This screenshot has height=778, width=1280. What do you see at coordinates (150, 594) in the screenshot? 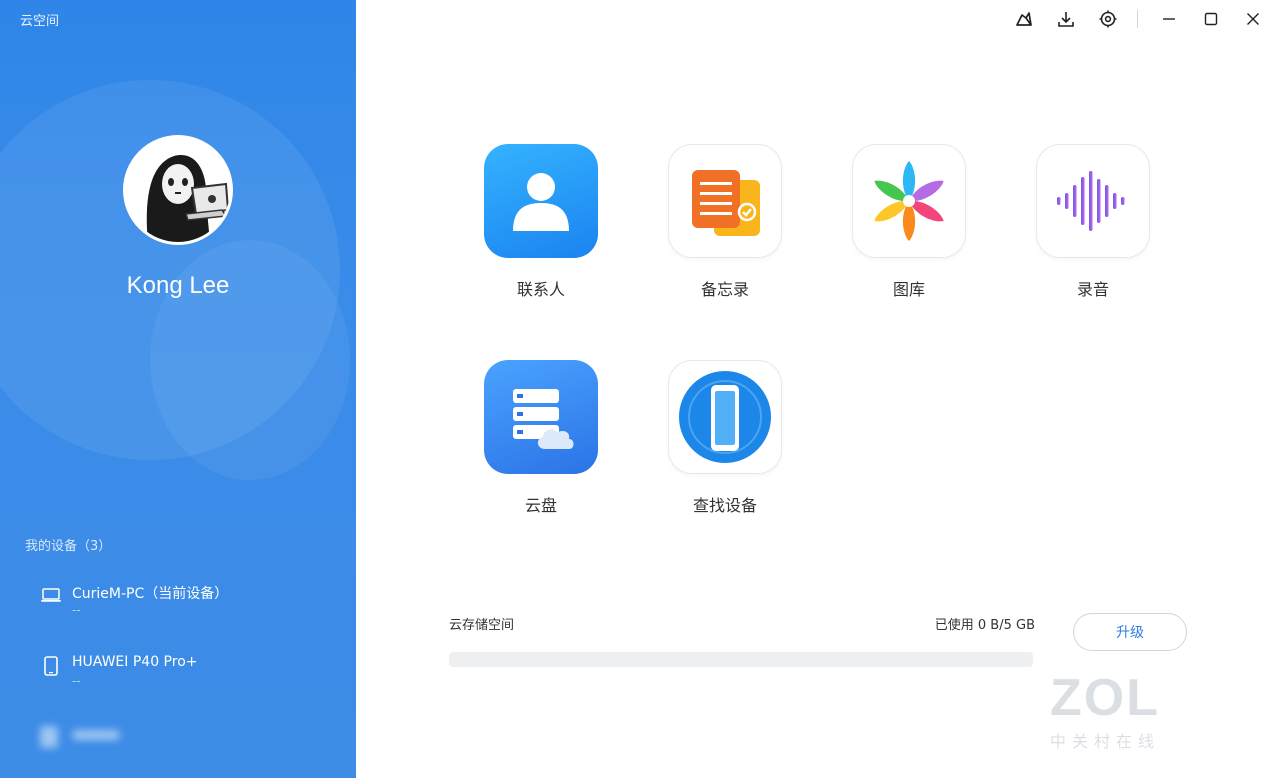
I see `device-name: CurieM-PC（当前设备）` at bounding box center [150, 594].